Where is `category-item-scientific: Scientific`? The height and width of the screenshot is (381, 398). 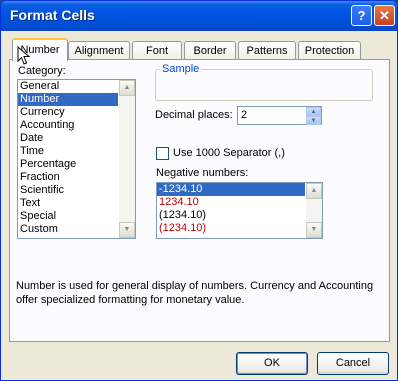
category-item-scientific: Scientific is located at coordinates (76, 190).